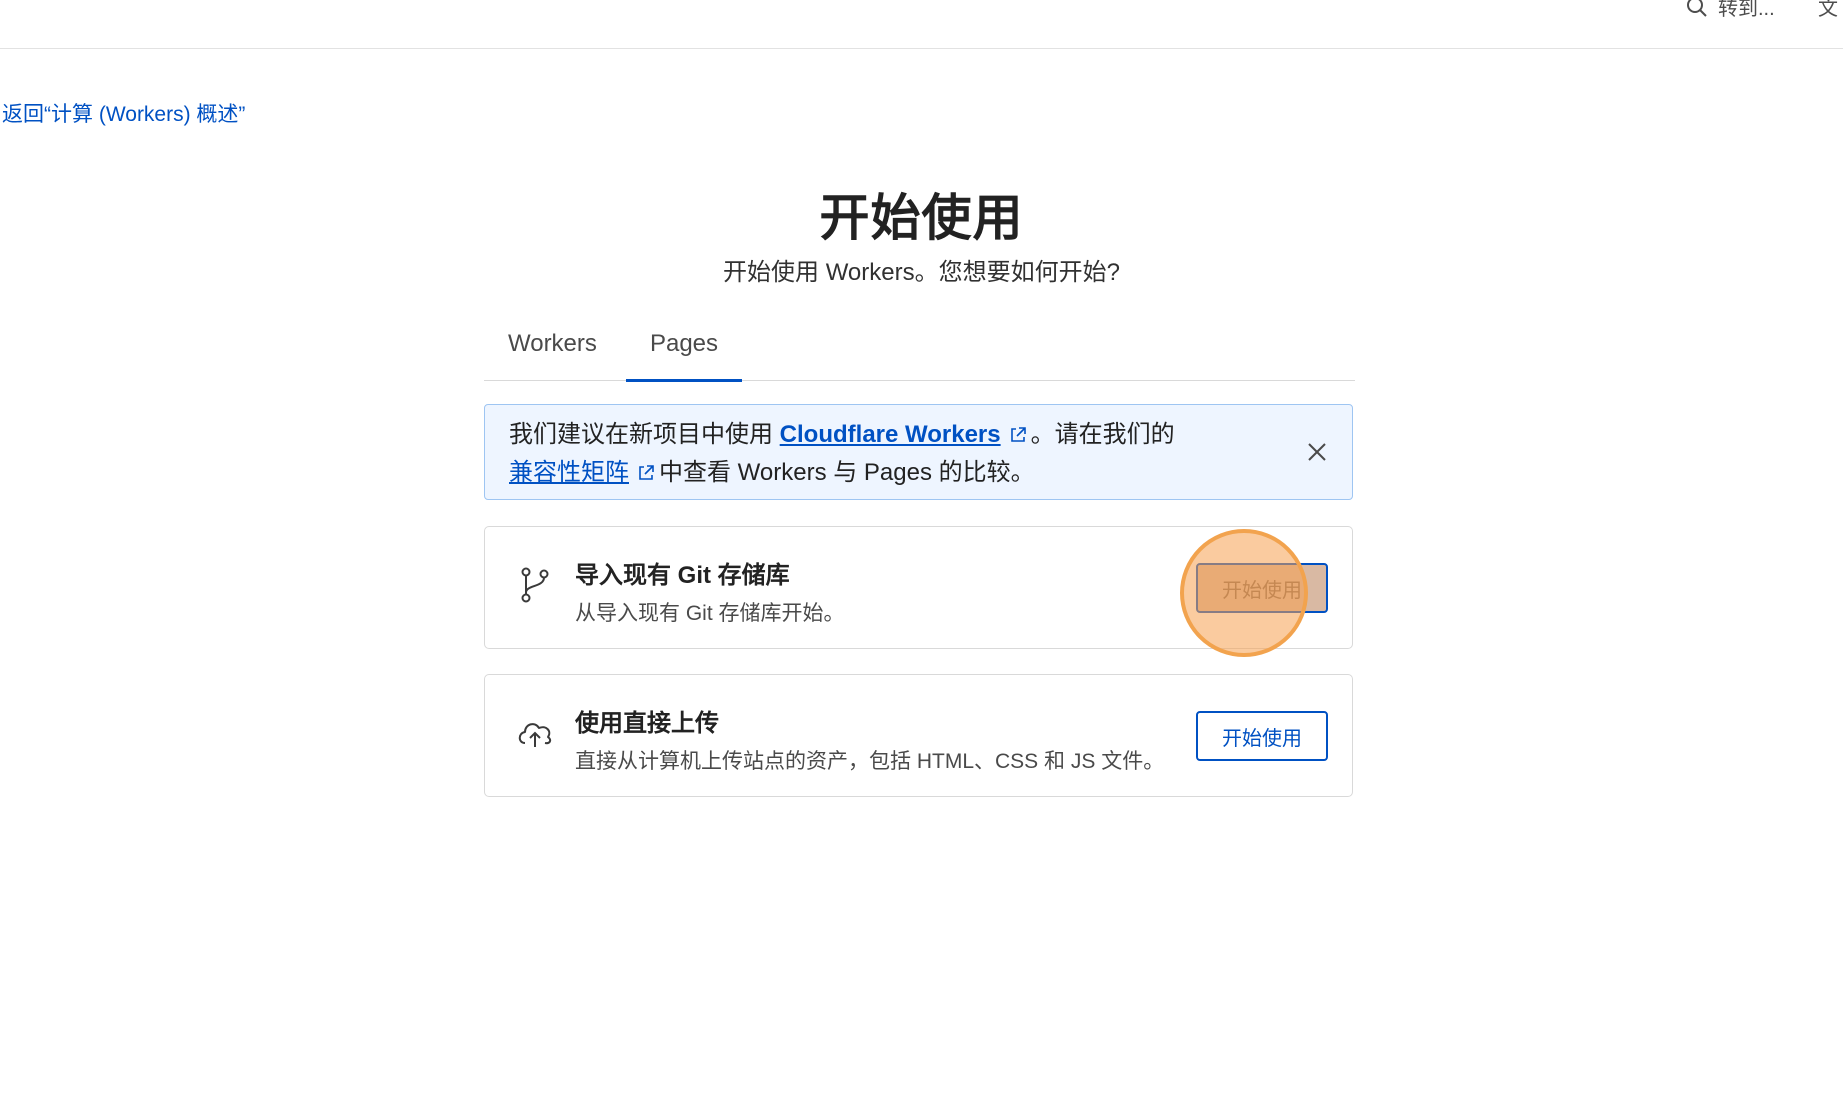 The width and height of the screenshot is (1843, 1107). Describe the element at coordinates (710, 613) in the screenshot. I see `card-description: 从导入现有 Git 存储库开始。` at that location.